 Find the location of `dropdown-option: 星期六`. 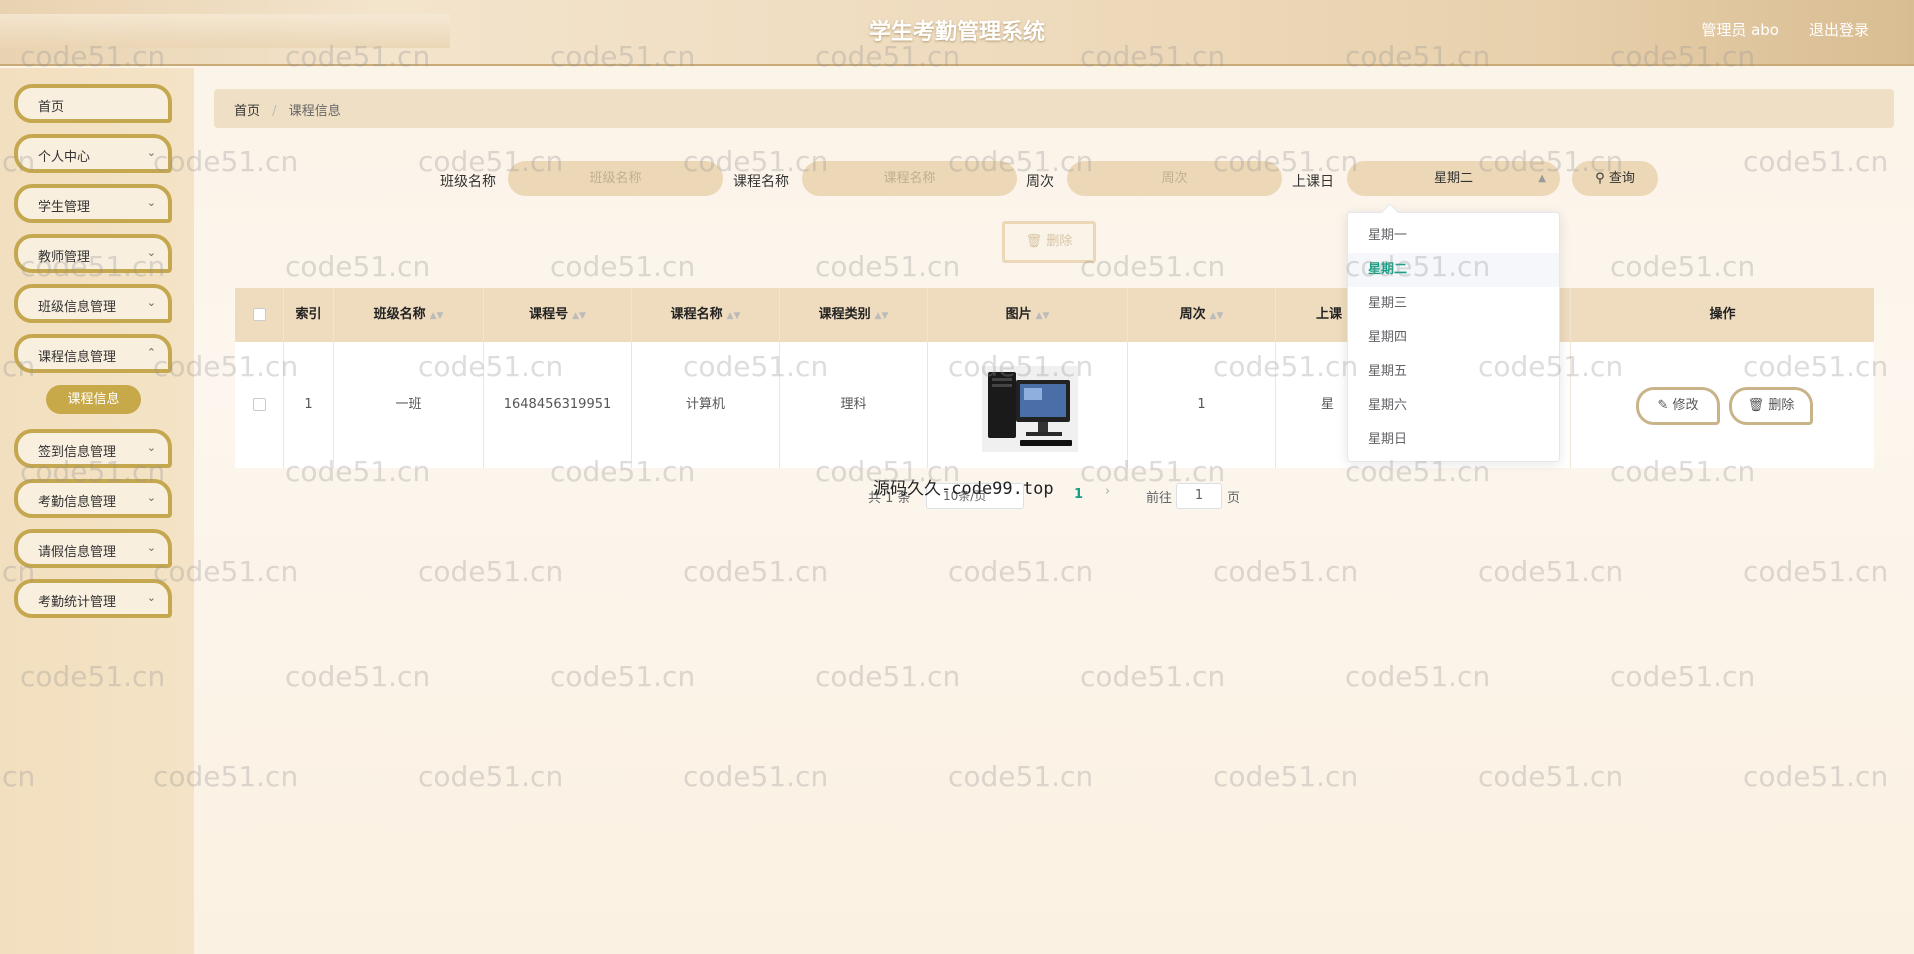

dropdown-option: 星期六 is located at coordinates (1453, 406).